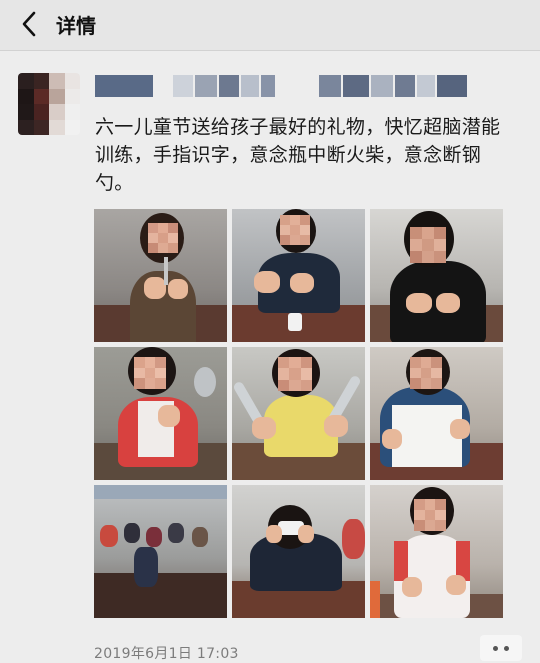 The image size is (540, 663). I want to click on post-timestamp: 2019年6月1日 17:03, so click(166, 654).